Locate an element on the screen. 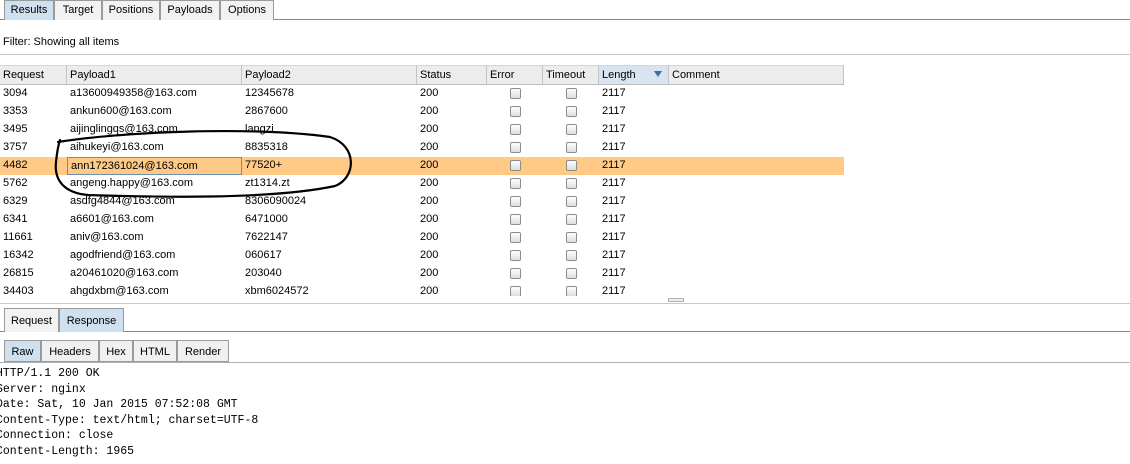  payload1-cell: a6601@163.com is located at coordinates (112, 219).